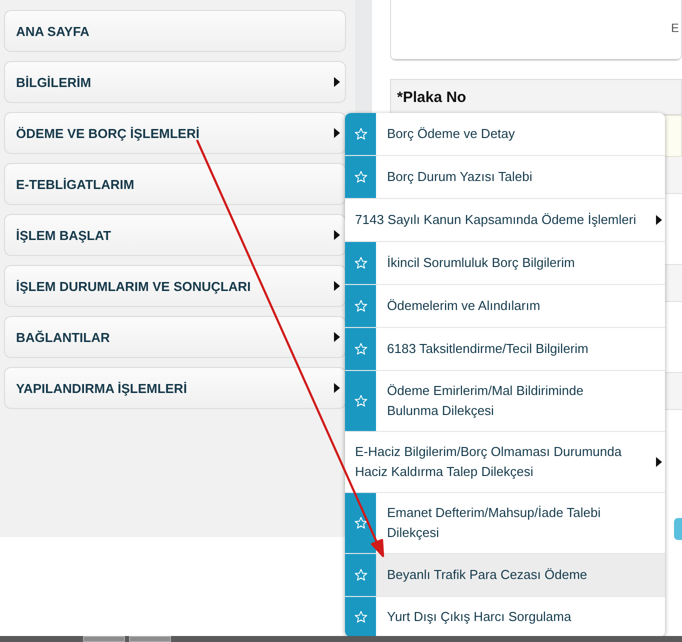  Describe the element at coordinates (505, 349) in the screenshot. I see `menu-item: 6183 Taksitlendirme/Tecil Bilgilerim` at that location.